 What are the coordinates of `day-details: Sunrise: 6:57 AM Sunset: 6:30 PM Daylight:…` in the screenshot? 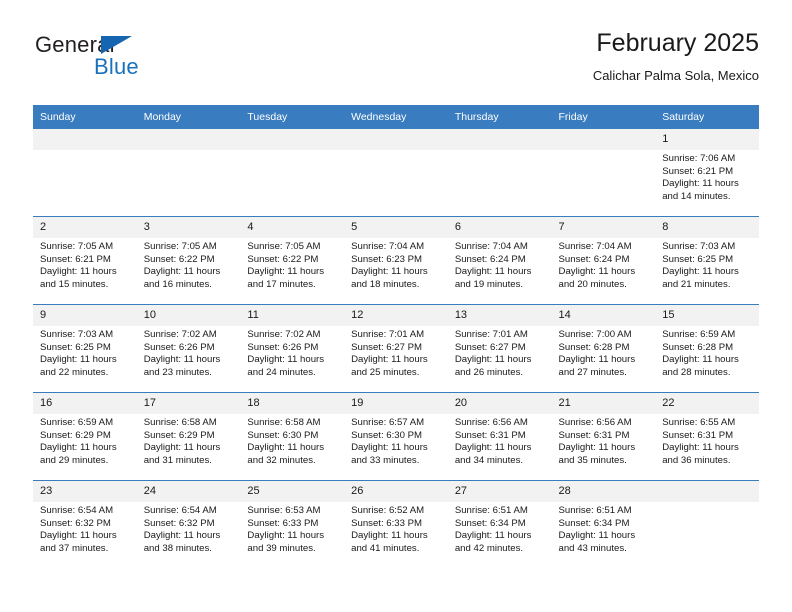 It's located at (396, 440).